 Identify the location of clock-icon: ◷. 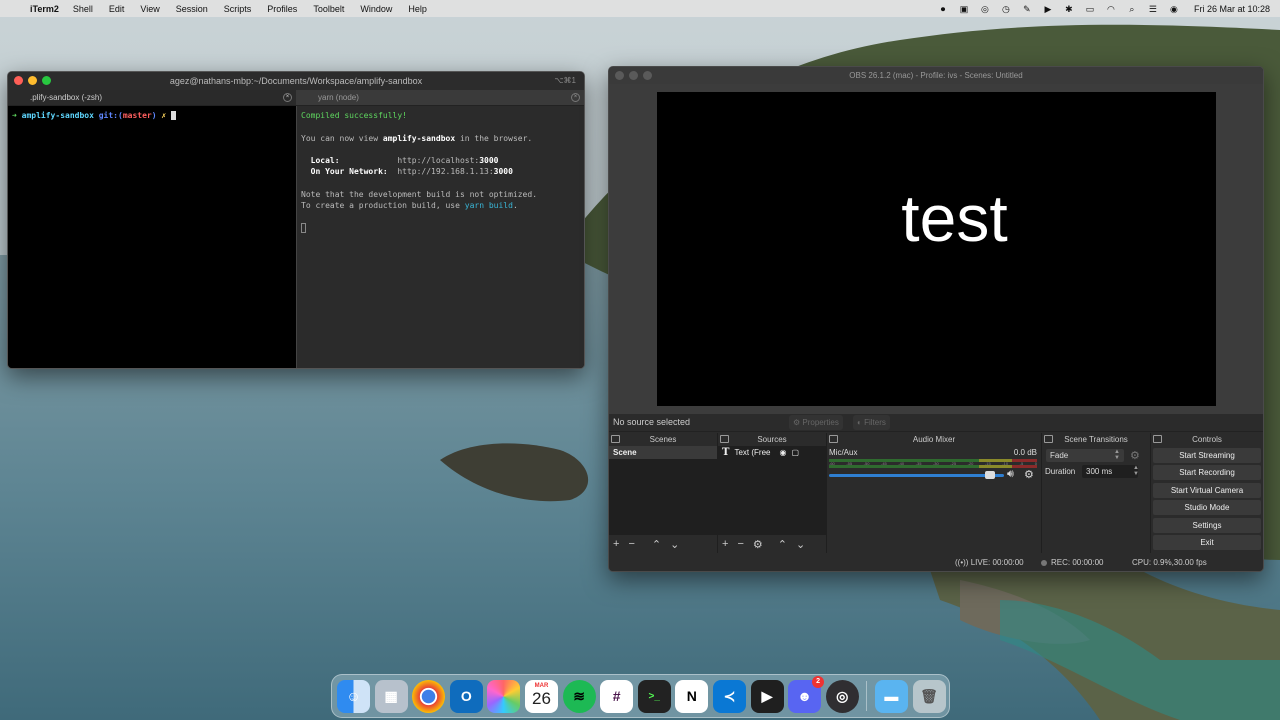
(1006, 9).